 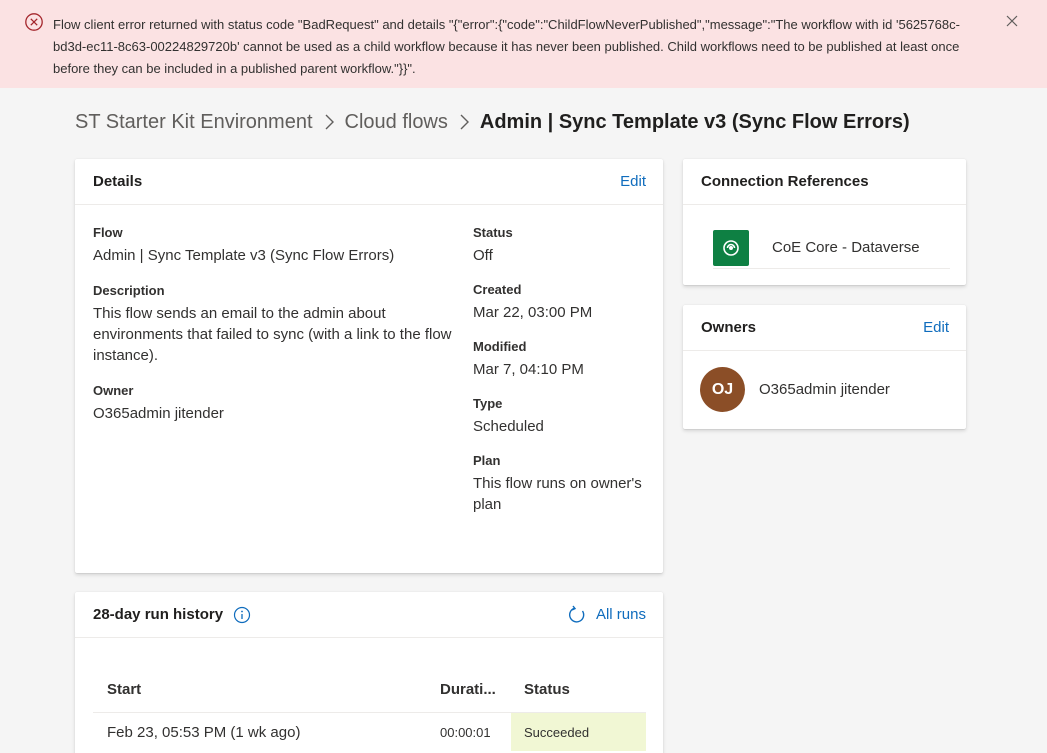 I want to click on details-title: Details, so click(x=118, y=181).